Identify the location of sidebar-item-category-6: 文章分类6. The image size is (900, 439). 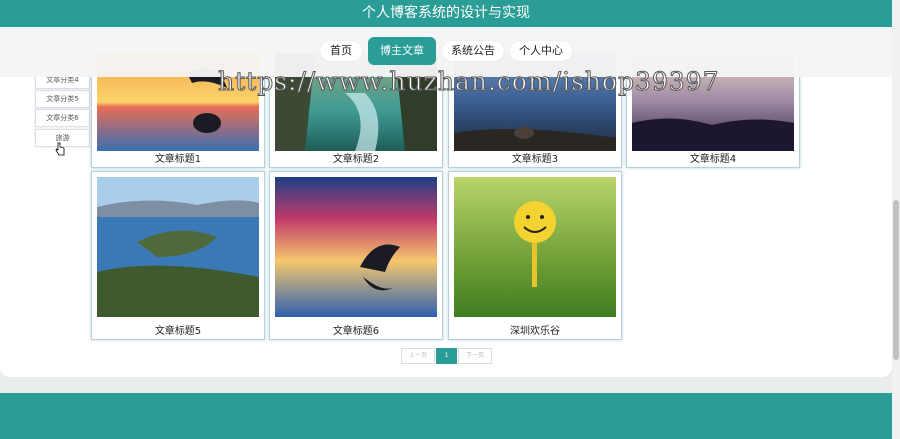
(62, 118).